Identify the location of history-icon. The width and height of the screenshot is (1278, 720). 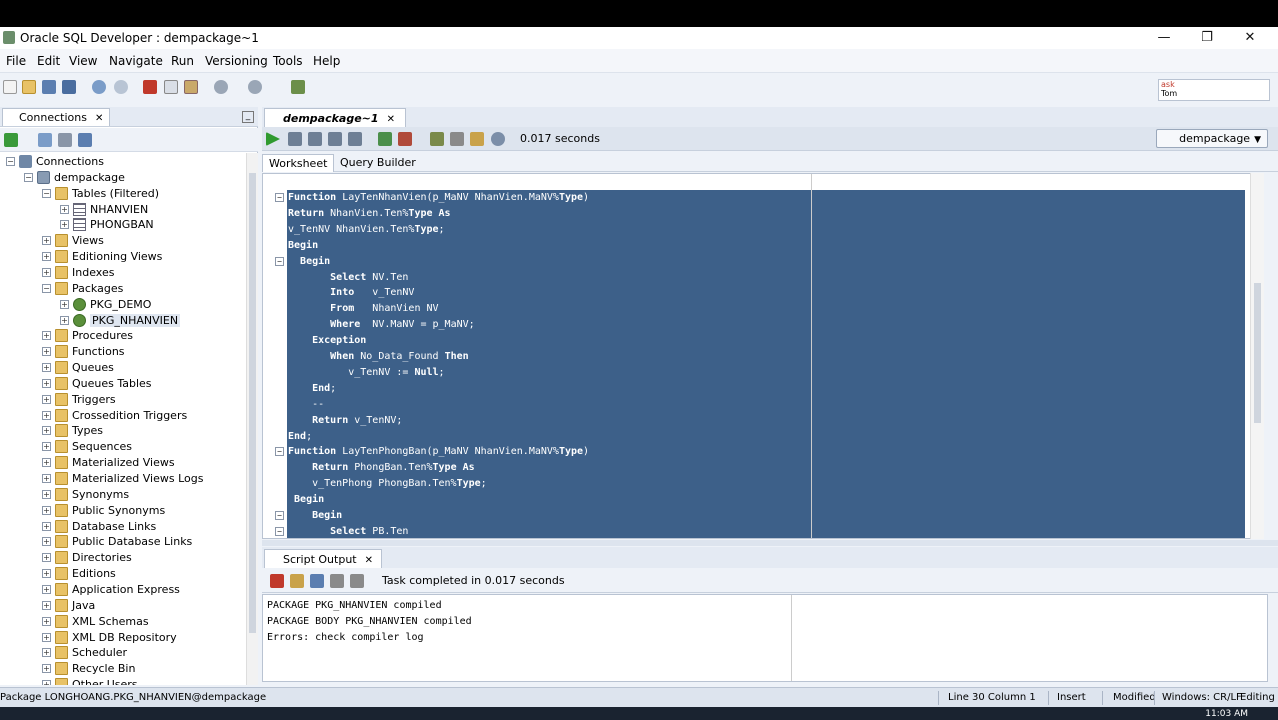
(498, 139).